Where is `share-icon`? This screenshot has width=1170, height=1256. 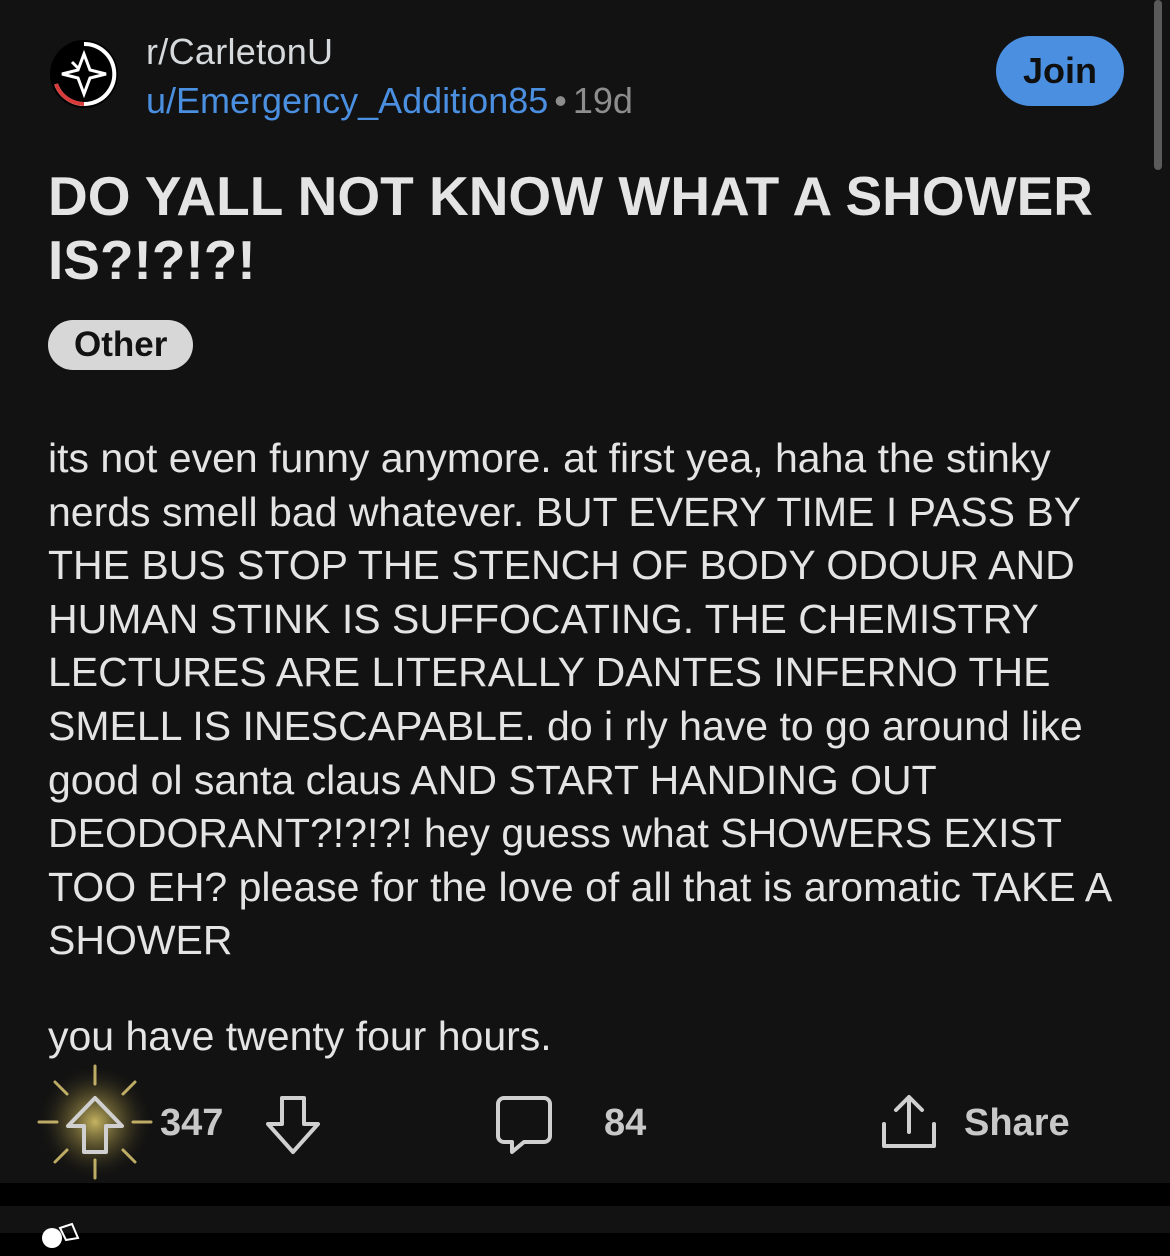 share-icon is located at coordinates (909, 1123).